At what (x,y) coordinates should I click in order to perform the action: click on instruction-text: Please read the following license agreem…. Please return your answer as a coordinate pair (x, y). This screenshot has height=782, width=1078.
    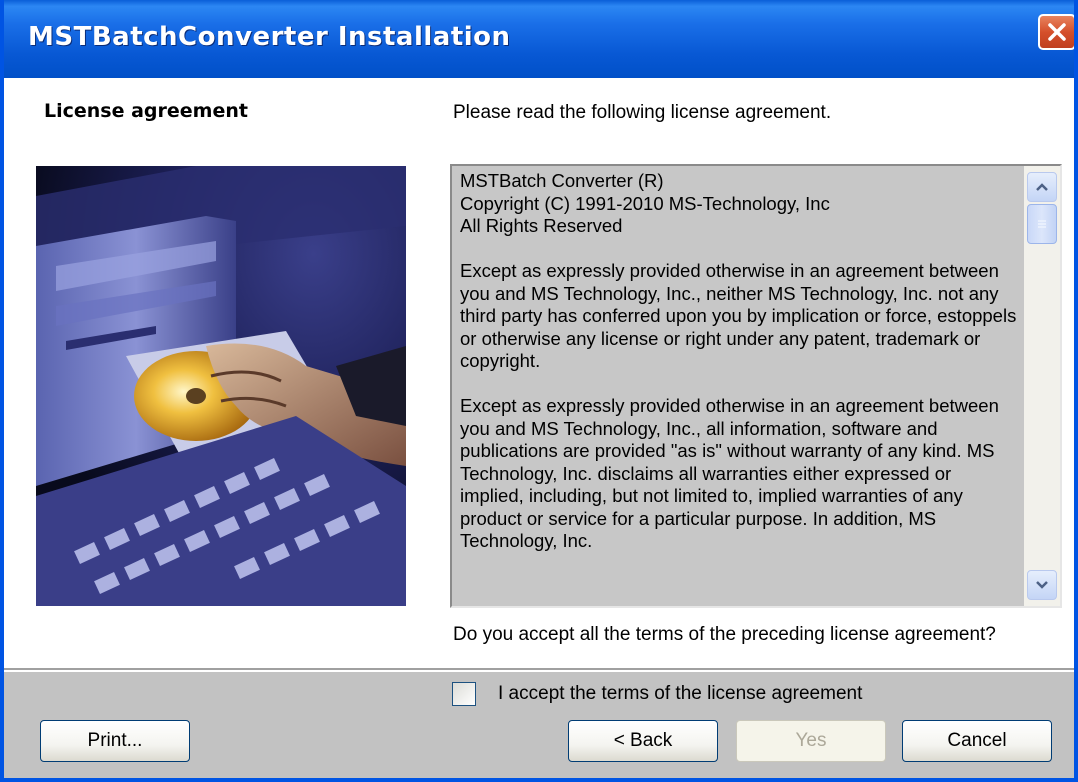
    Looking at the image, I should click on (642, 112).